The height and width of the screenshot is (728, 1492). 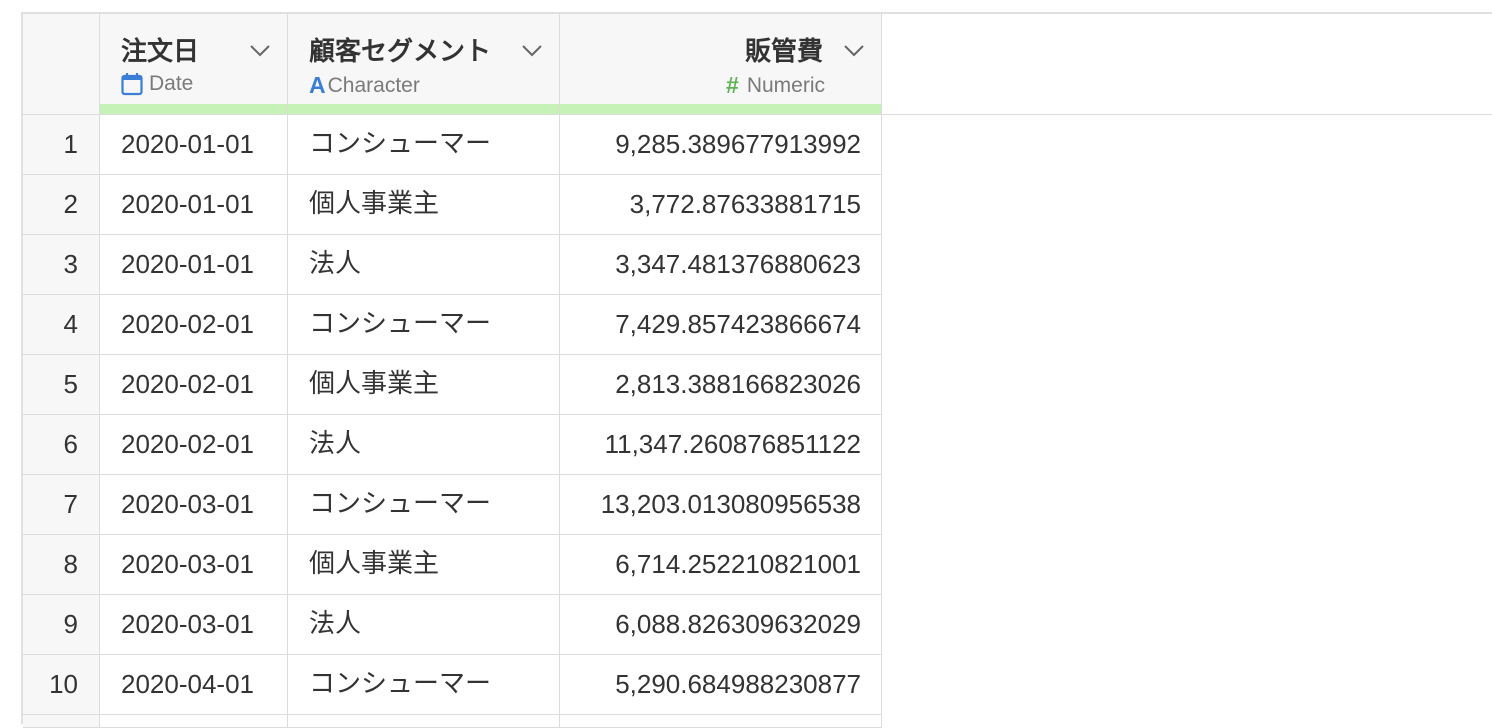 What do you see at coordinates (721, 624) in the screenshot?
I see `sga-expense-cell: 6,088.826309632029` at bounding box center [721, 624].